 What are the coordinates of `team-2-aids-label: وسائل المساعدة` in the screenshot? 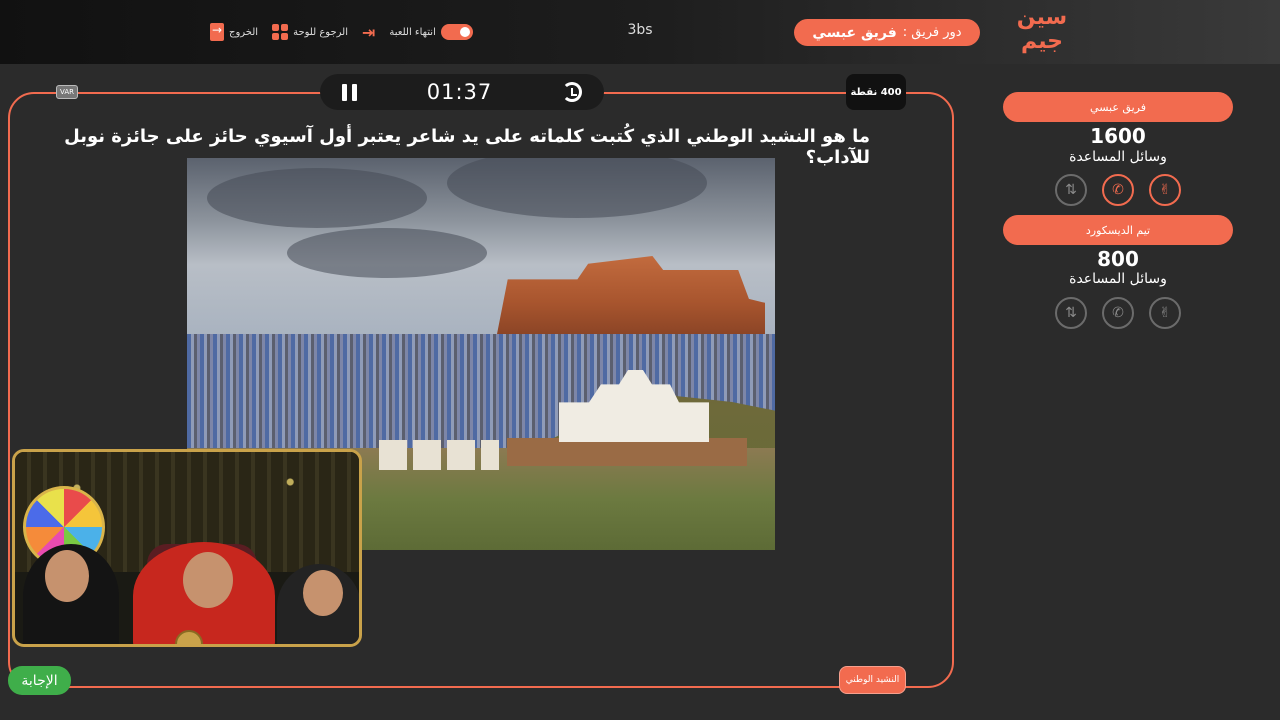 It's located at (1118, 279).